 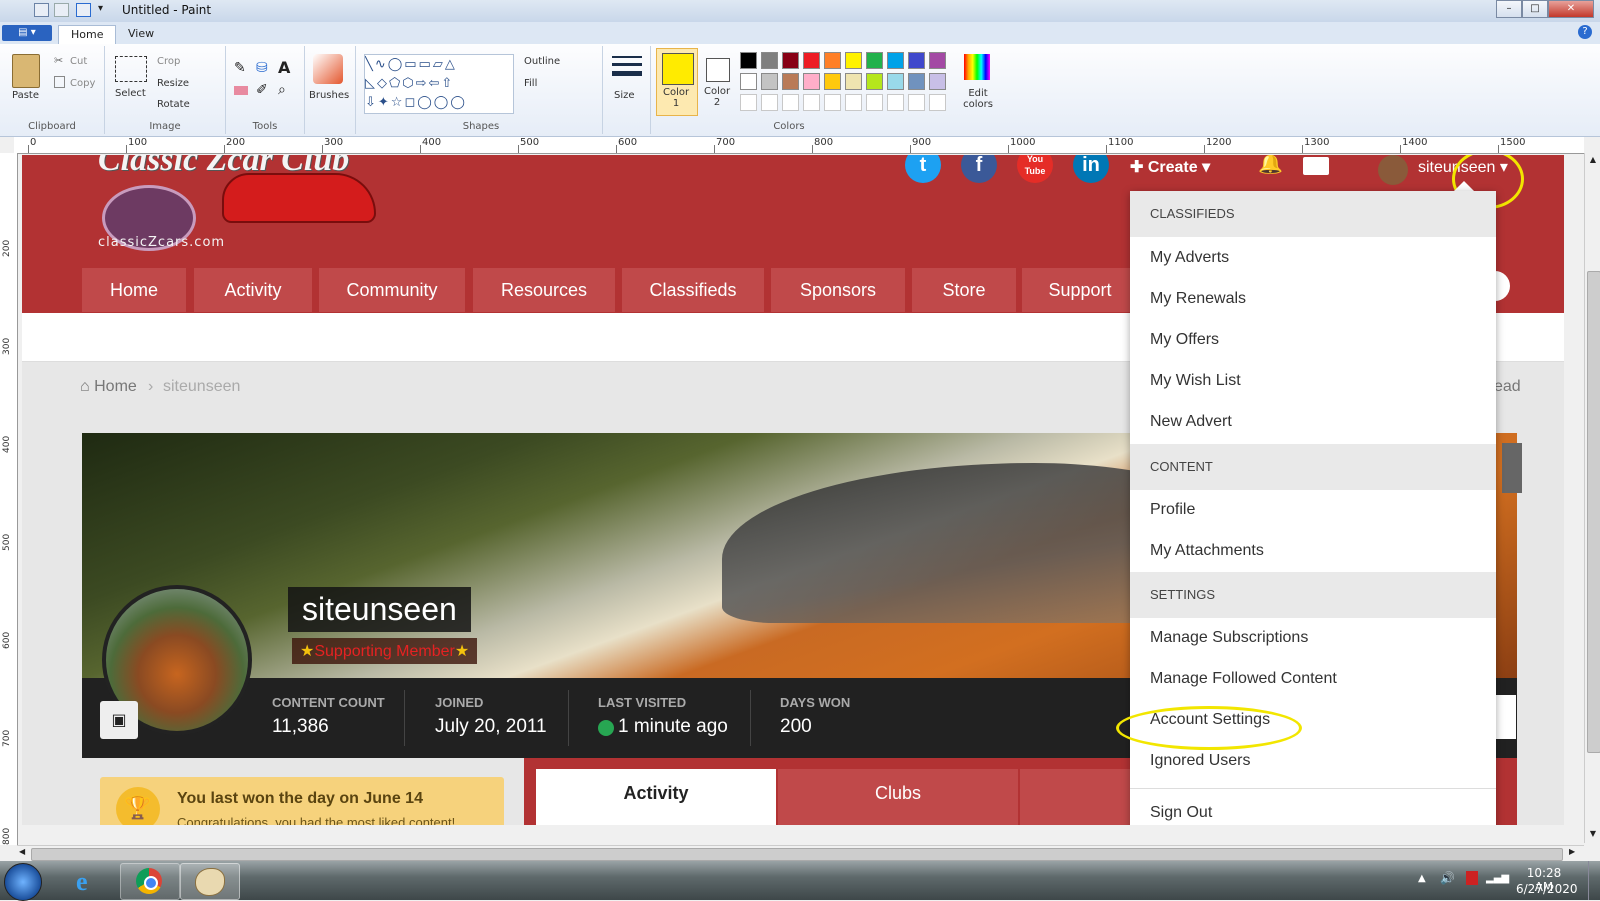 What do you see at coordinates (240, 68) in the screenshot?
I see `pencil-icon: ✎` at bounding box center [240, 68].